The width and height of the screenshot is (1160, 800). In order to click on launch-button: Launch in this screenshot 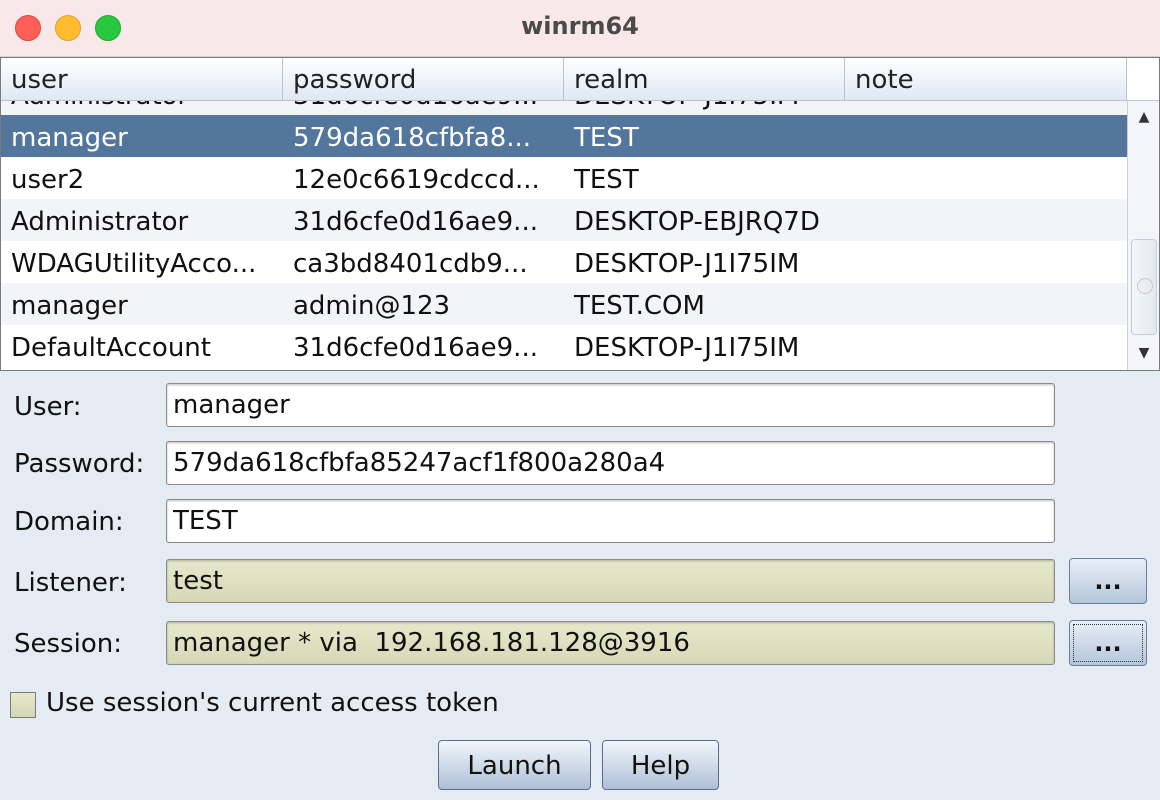, I will do `click(514, 765)`.